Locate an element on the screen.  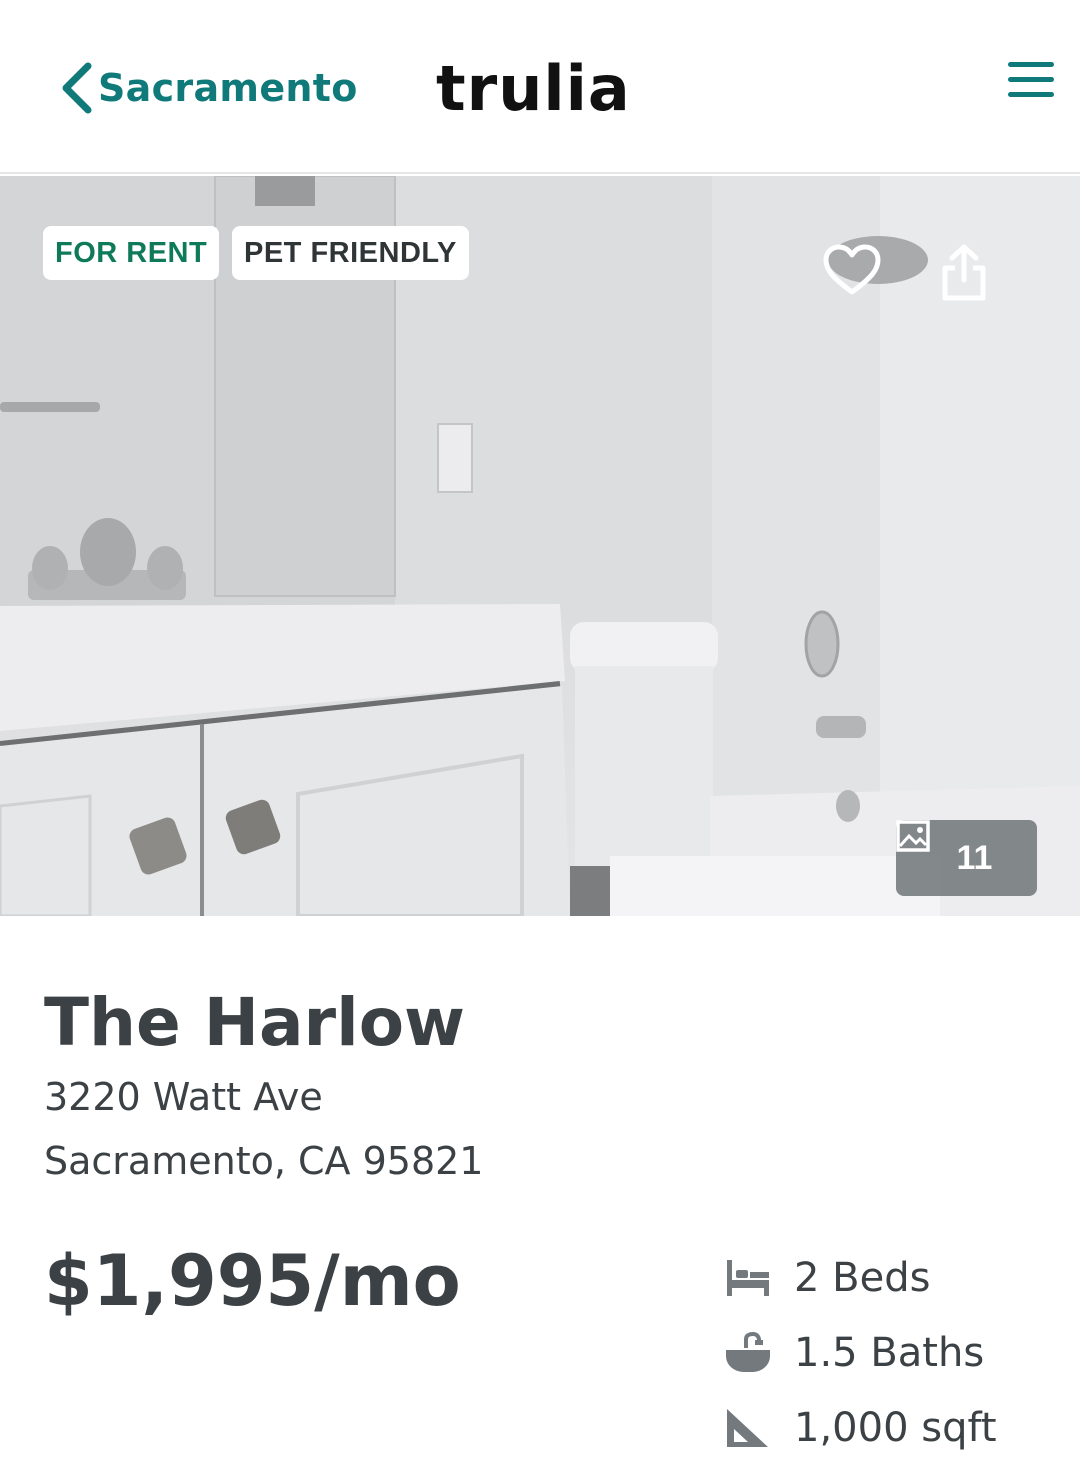
beds-fact: 2 Beds is located at coordinates (860, 1277).